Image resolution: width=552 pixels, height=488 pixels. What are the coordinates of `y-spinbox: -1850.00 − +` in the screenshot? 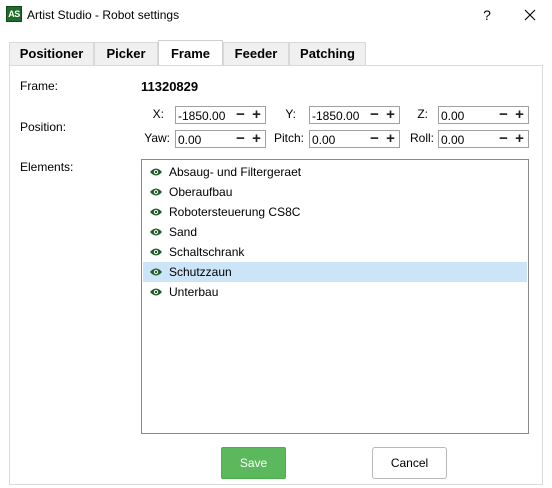 It's located at (354, 115).